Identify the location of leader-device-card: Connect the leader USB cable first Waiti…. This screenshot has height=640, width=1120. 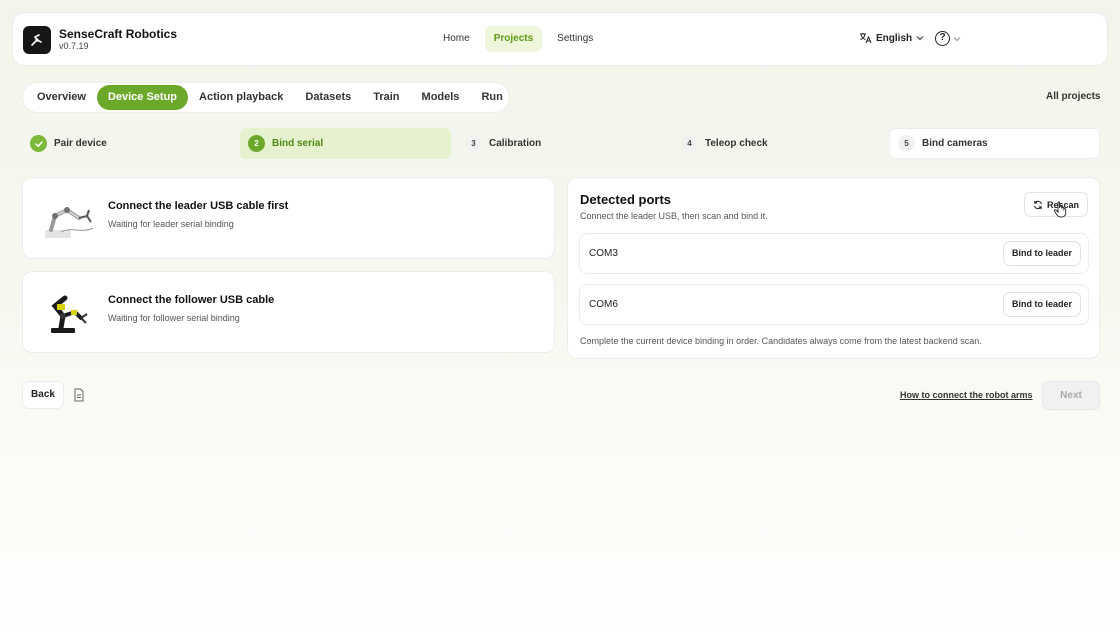
(288, 218).